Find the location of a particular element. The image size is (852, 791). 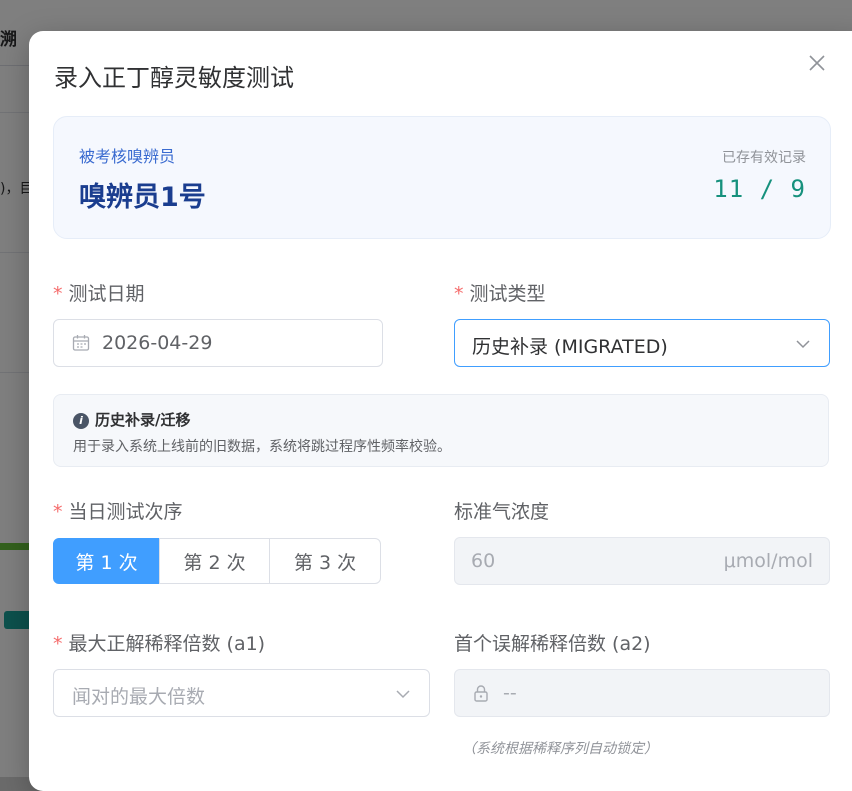

info-description: 用于录入系统上线前的旧数据，系统将跳过程序性频率校验。 is located at coordinates (262, 447).